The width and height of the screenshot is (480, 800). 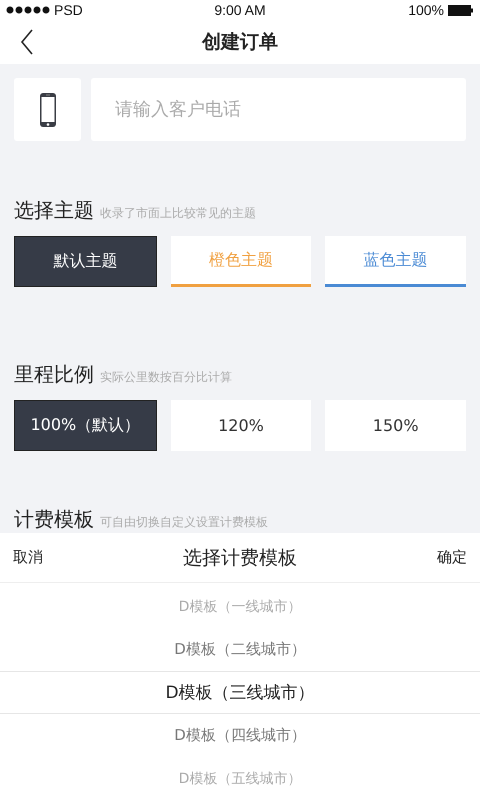 What do you see at coordinates (54, 210) in the screenshot?
I see `section-title: 选择主题` at bounding box center [54, 210].